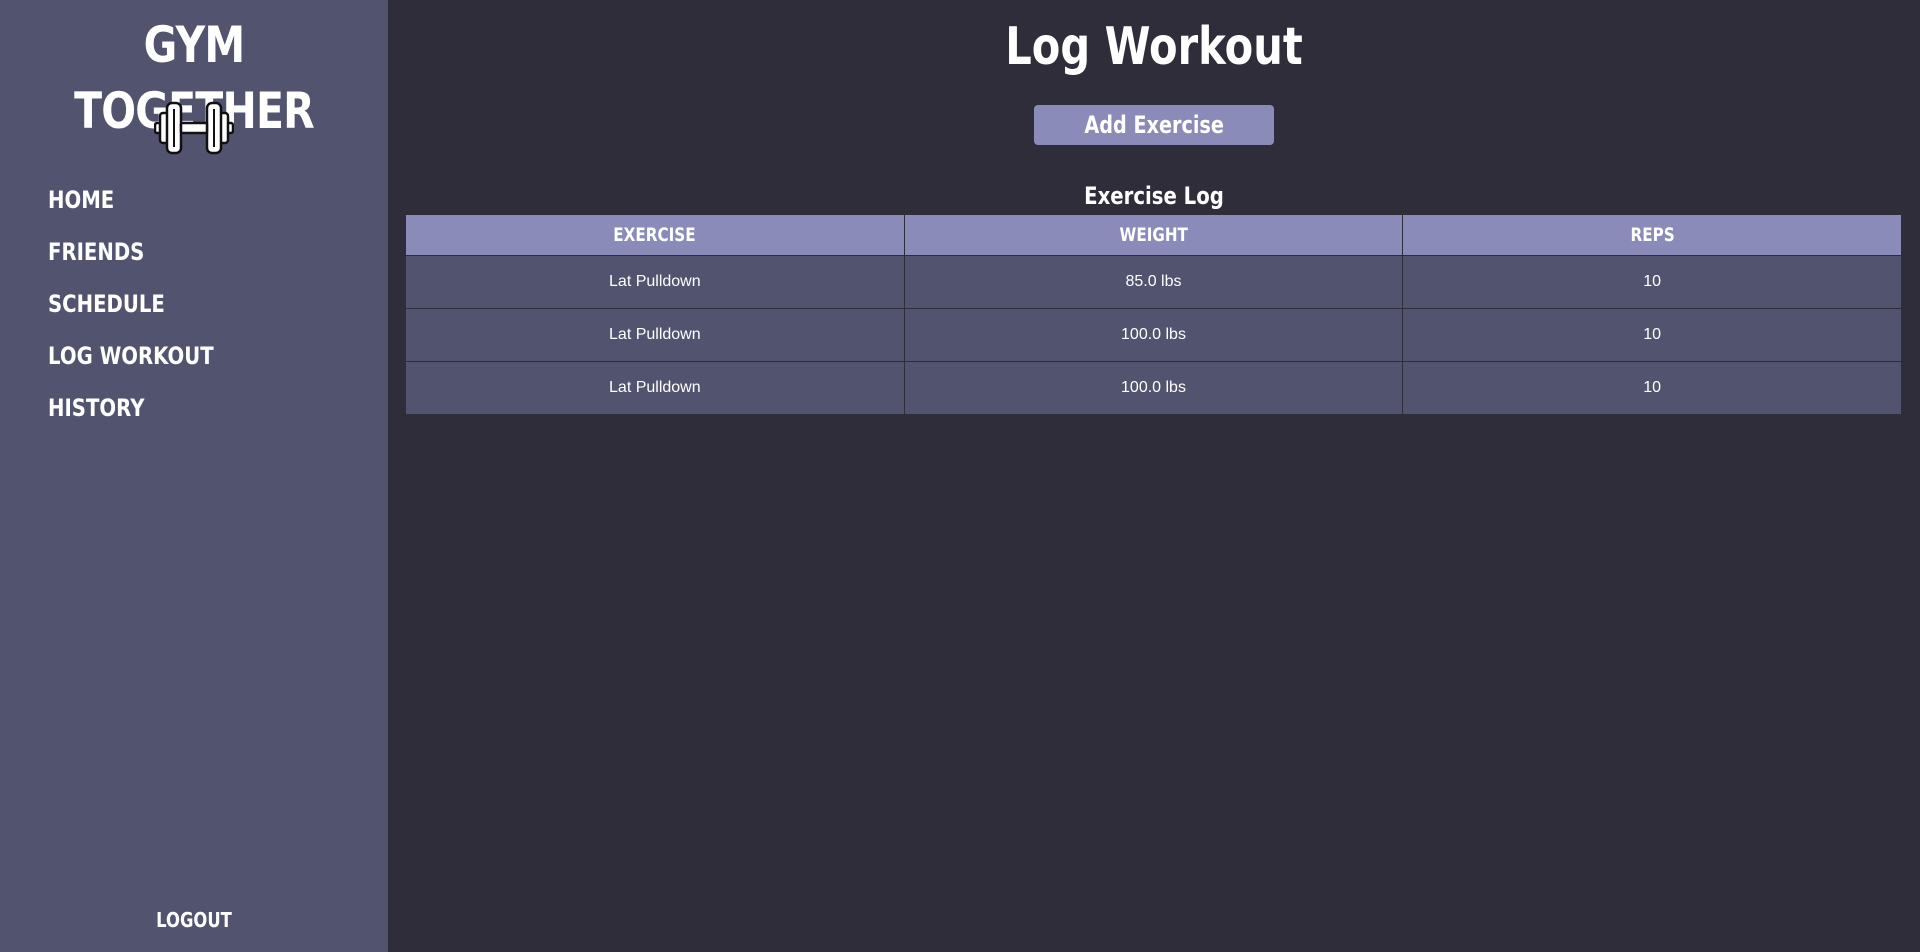  I want to click on nav-item-home: HOME, so click(131, 204).